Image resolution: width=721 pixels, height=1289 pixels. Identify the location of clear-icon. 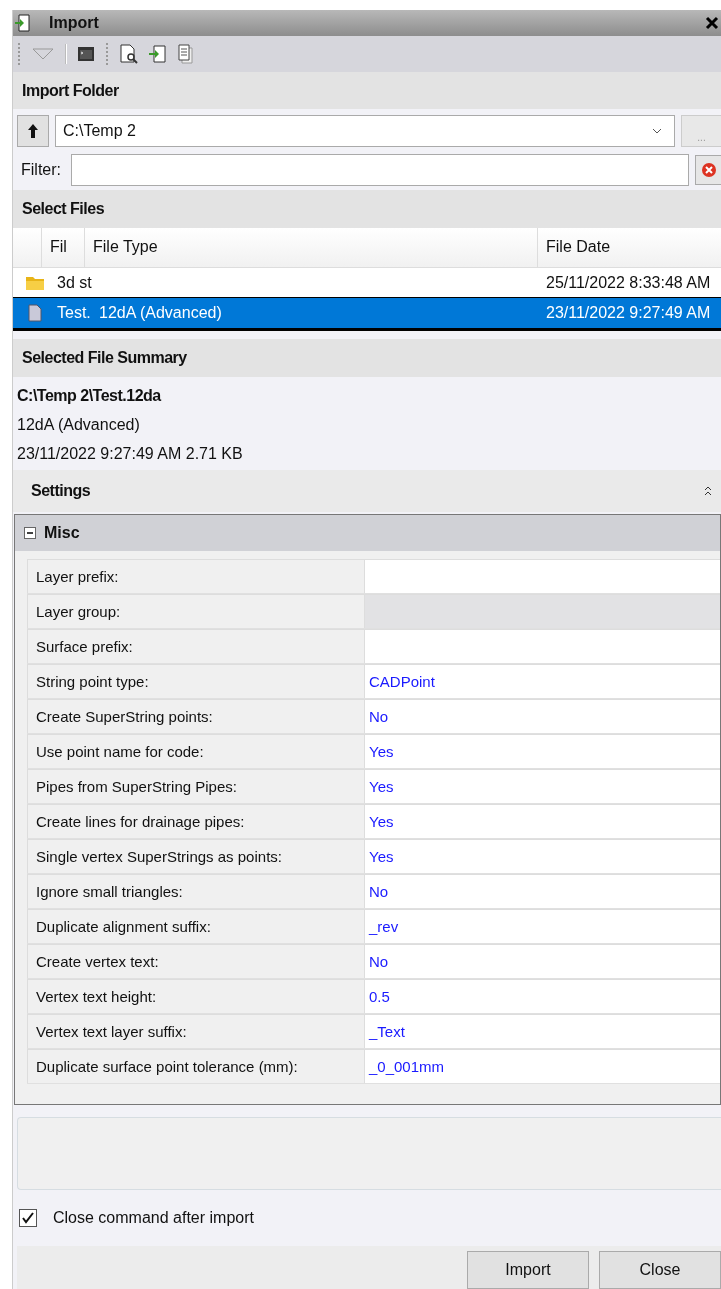
(708, 170).